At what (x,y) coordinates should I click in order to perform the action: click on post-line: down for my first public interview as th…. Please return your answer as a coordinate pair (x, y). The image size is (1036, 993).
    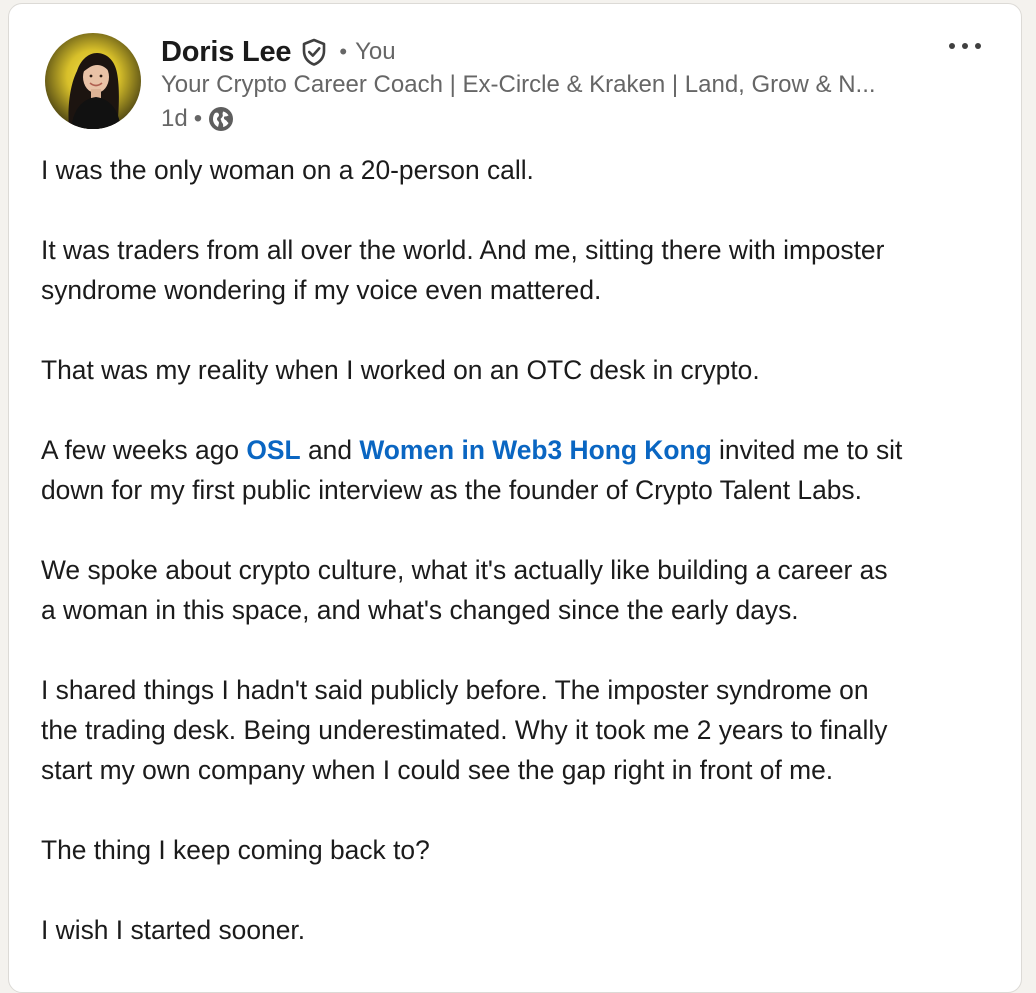
    Looking at the image, I should click on (451, 490).